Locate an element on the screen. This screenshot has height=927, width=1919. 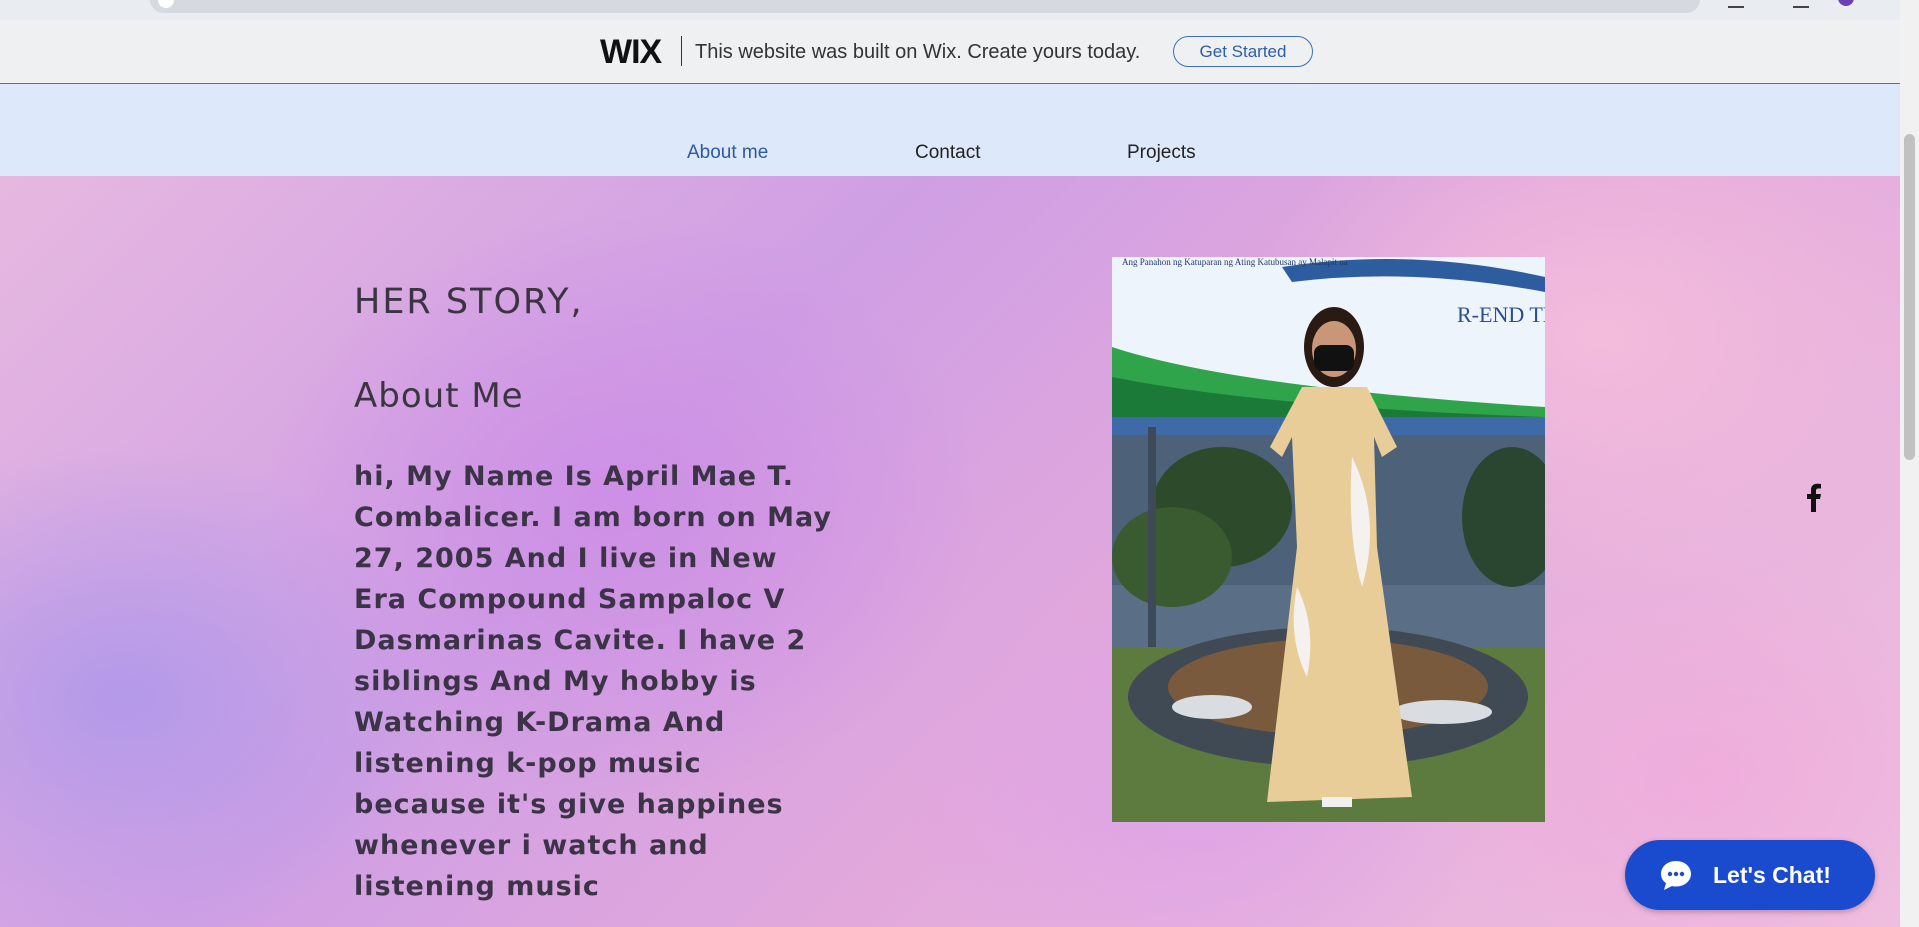
chat-button-label: Let's Chat! is located at coordinates (1772, 875).